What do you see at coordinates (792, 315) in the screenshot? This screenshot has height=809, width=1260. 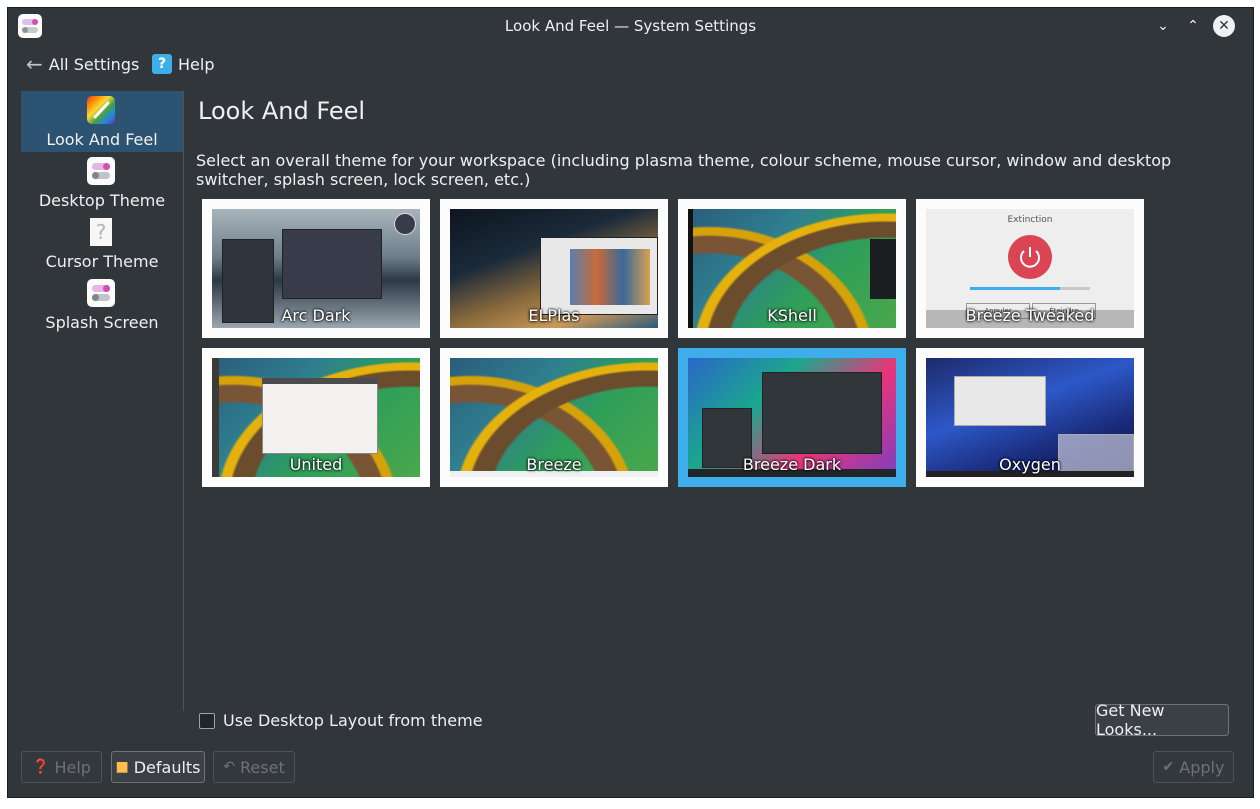 I see `theme-name: KShell` at bounding box center [792, 315].